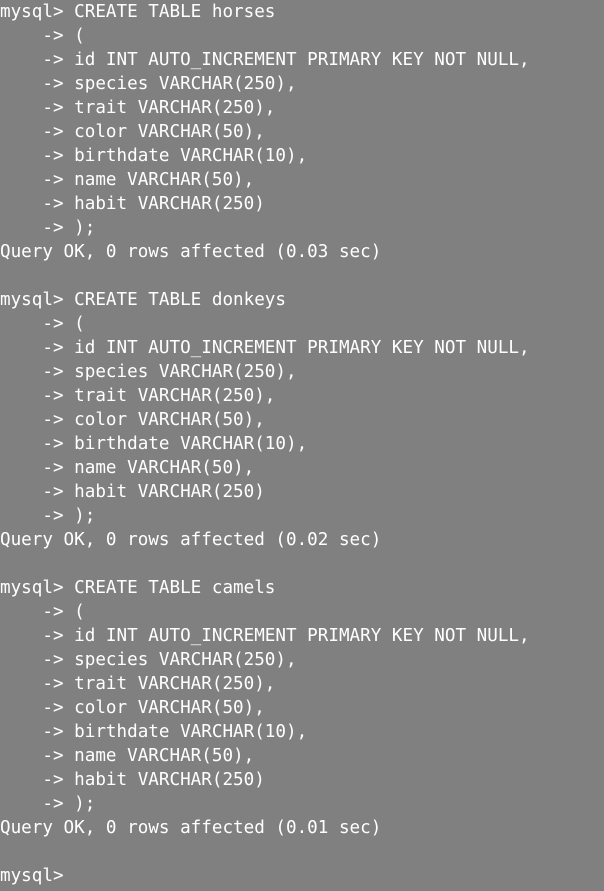 The image size is (604, 891). What do you see at coordinates (191, 540) in the screenshot?
I see `query-result-line: Query OK, 0 rows affected (0.02 sec)` at bounding box center [191, 540].